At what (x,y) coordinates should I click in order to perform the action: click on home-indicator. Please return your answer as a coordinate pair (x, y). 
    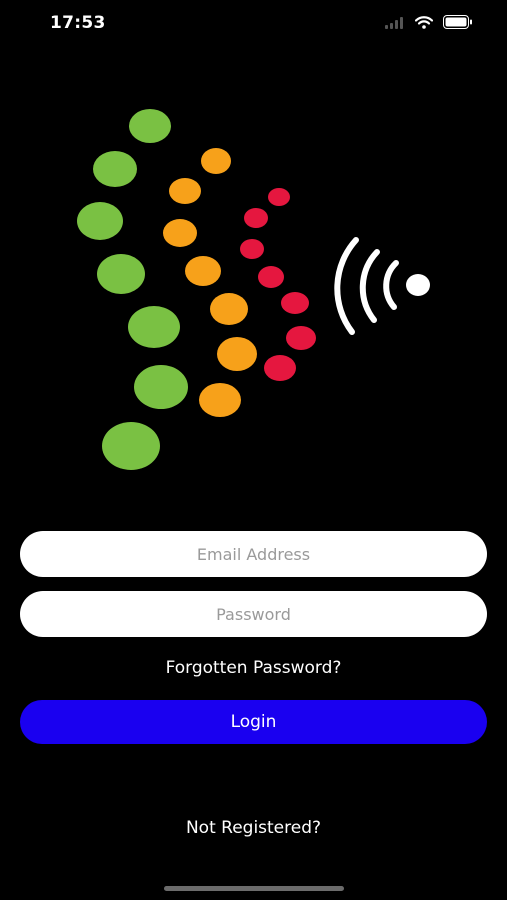
    Looking at the image, I should click on (254, 888).